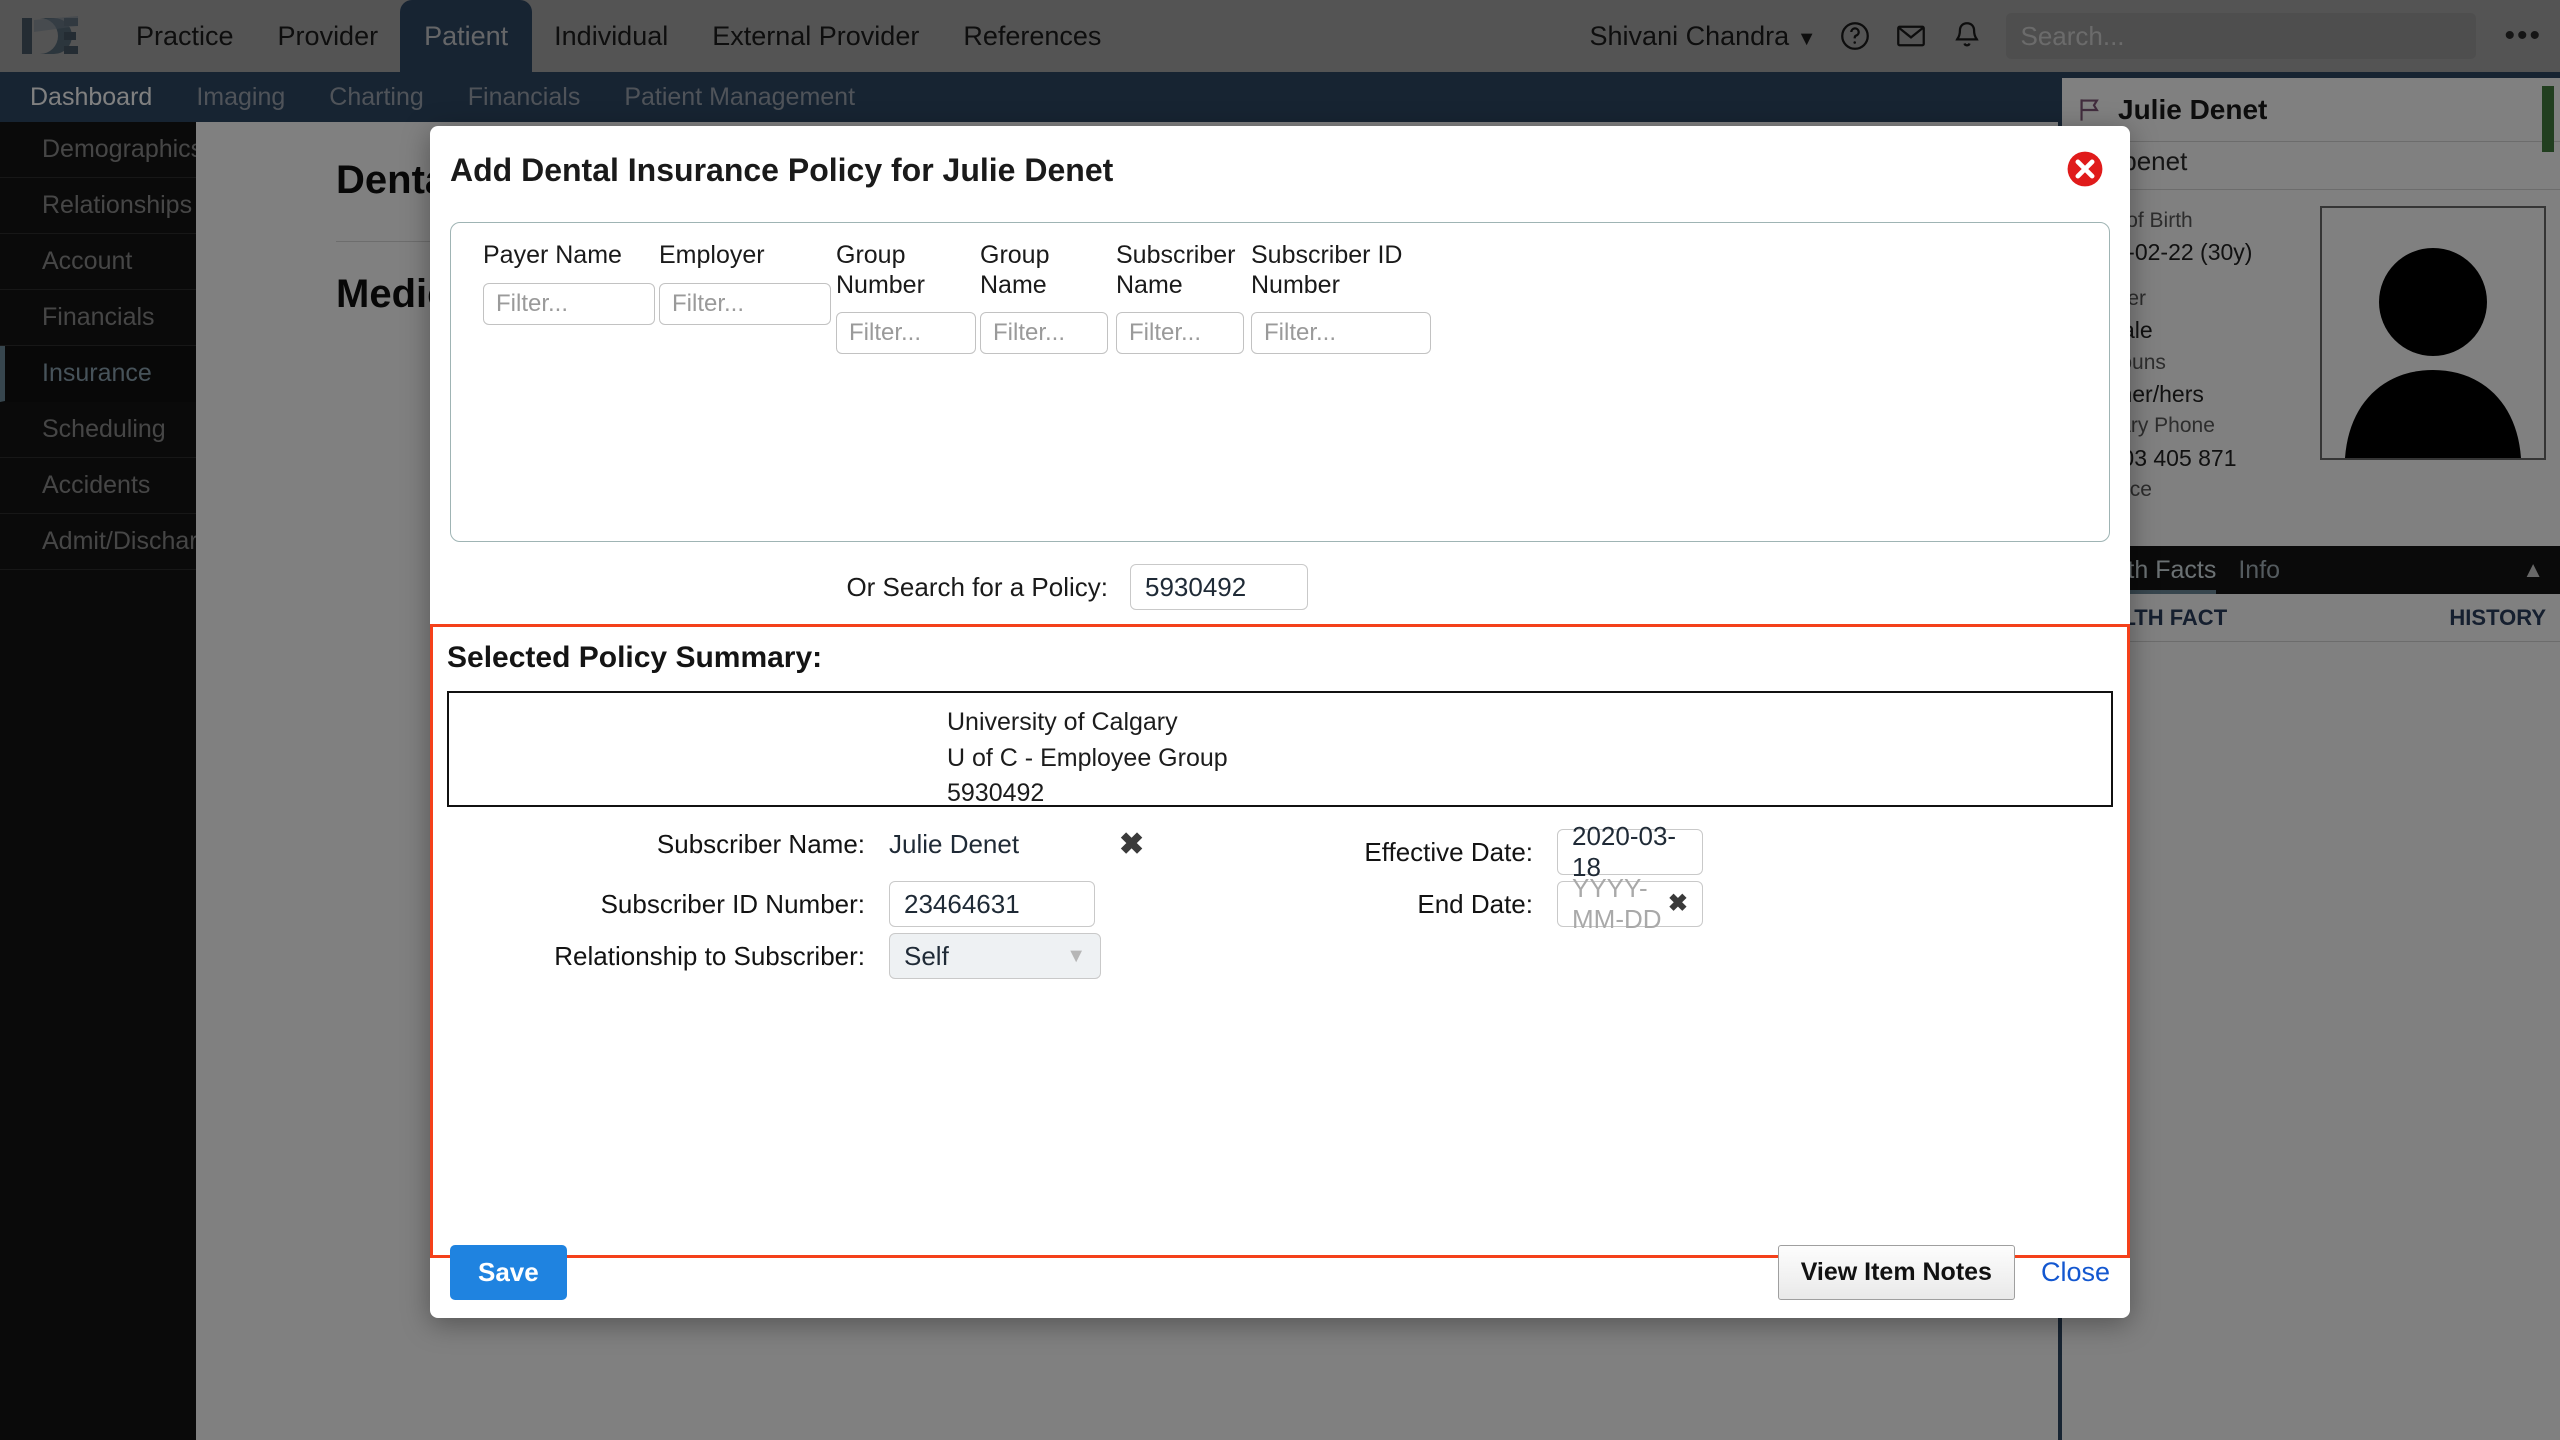 Image resolution: width=2560 pixels, height=1440 pixels. What do you see at coordinates (709, 955) in the screenshot?
I see `relationship-label: Relationship to Subscriber:` at bounding box center [709, 955].